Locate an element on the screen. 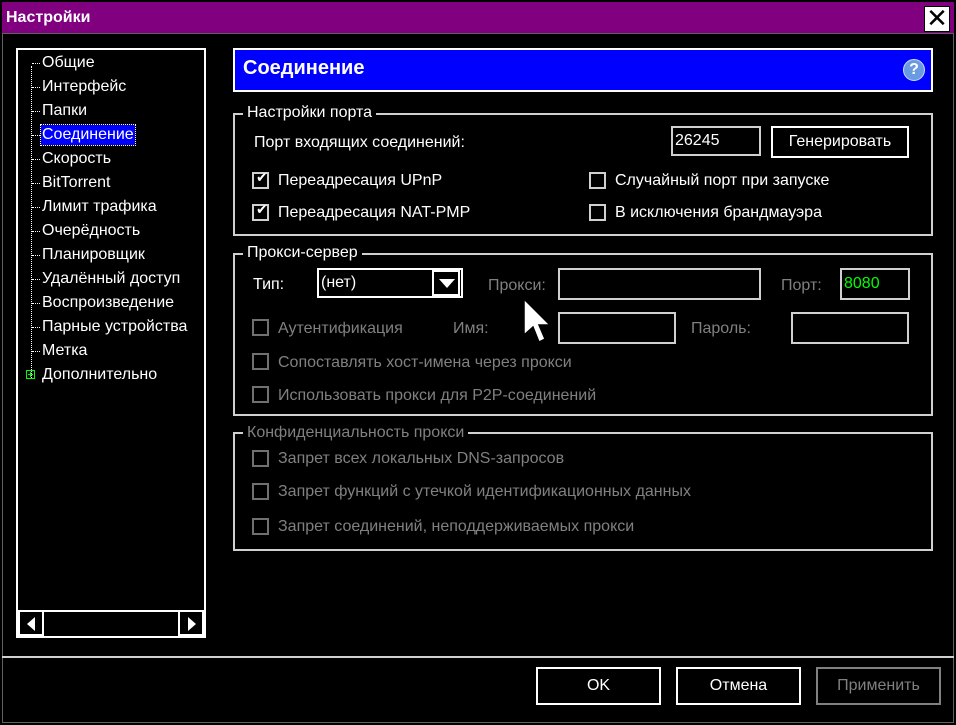  password-input is located at coordinates (850, 328).